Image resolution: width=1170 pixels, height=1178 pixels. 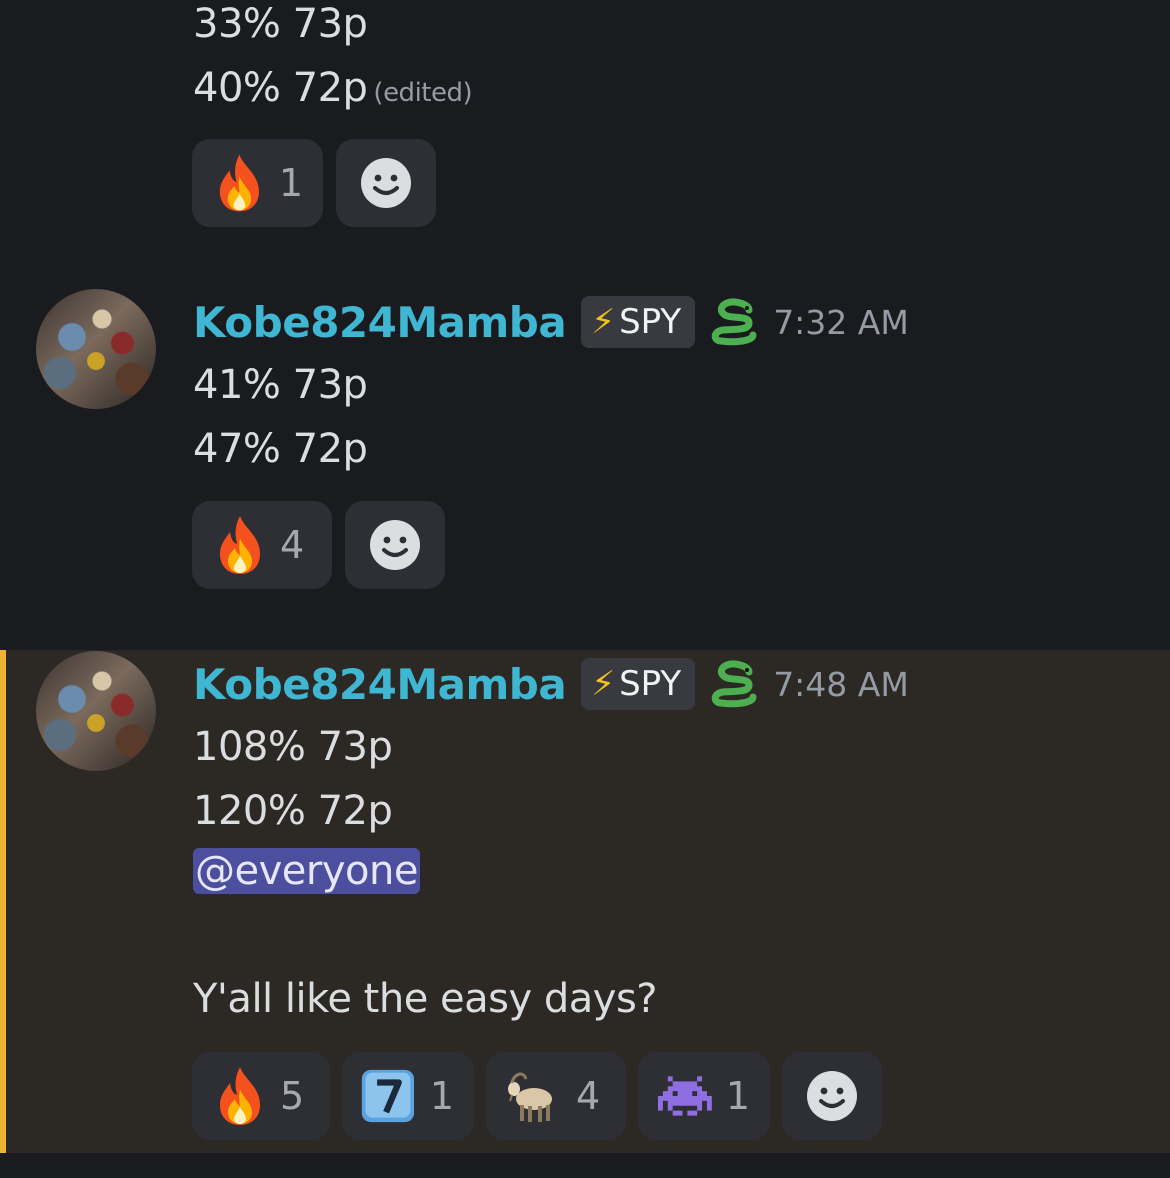 What do you see at coordinates (556, 1096) in the screenshot?
I see `reaction-goat: 4` at bounding box center [556, 1096].